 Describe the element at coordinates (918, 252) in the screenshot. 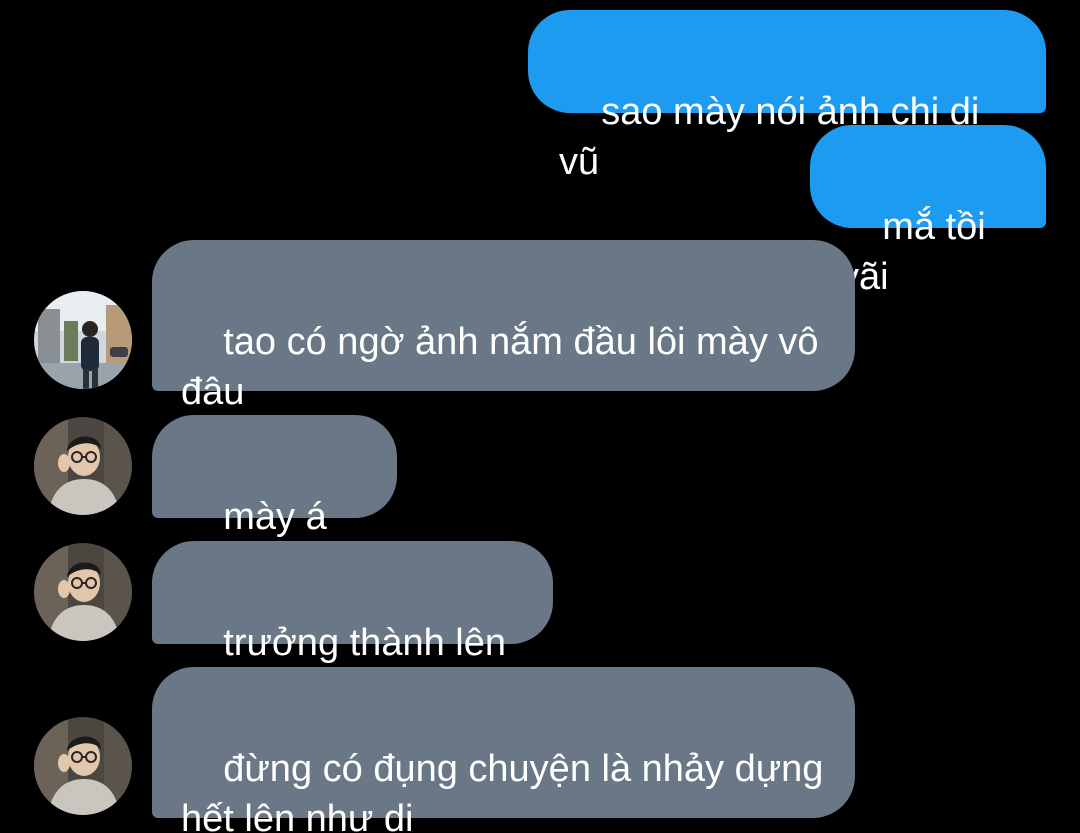

I see `message-text: mắ tồi vãi` at that location.